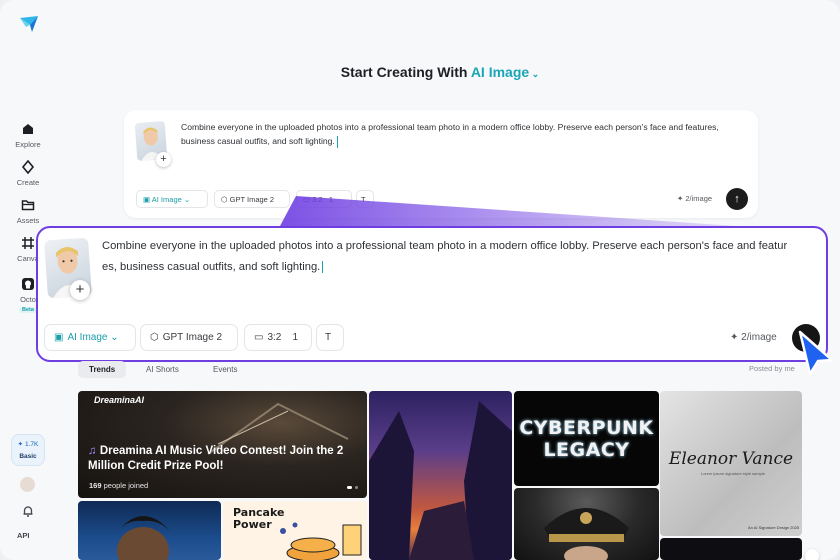 The image size is (840, 560). Describe the element at coordinates (28, 243) in the screenshot. I see `canvas-icon` at that location.